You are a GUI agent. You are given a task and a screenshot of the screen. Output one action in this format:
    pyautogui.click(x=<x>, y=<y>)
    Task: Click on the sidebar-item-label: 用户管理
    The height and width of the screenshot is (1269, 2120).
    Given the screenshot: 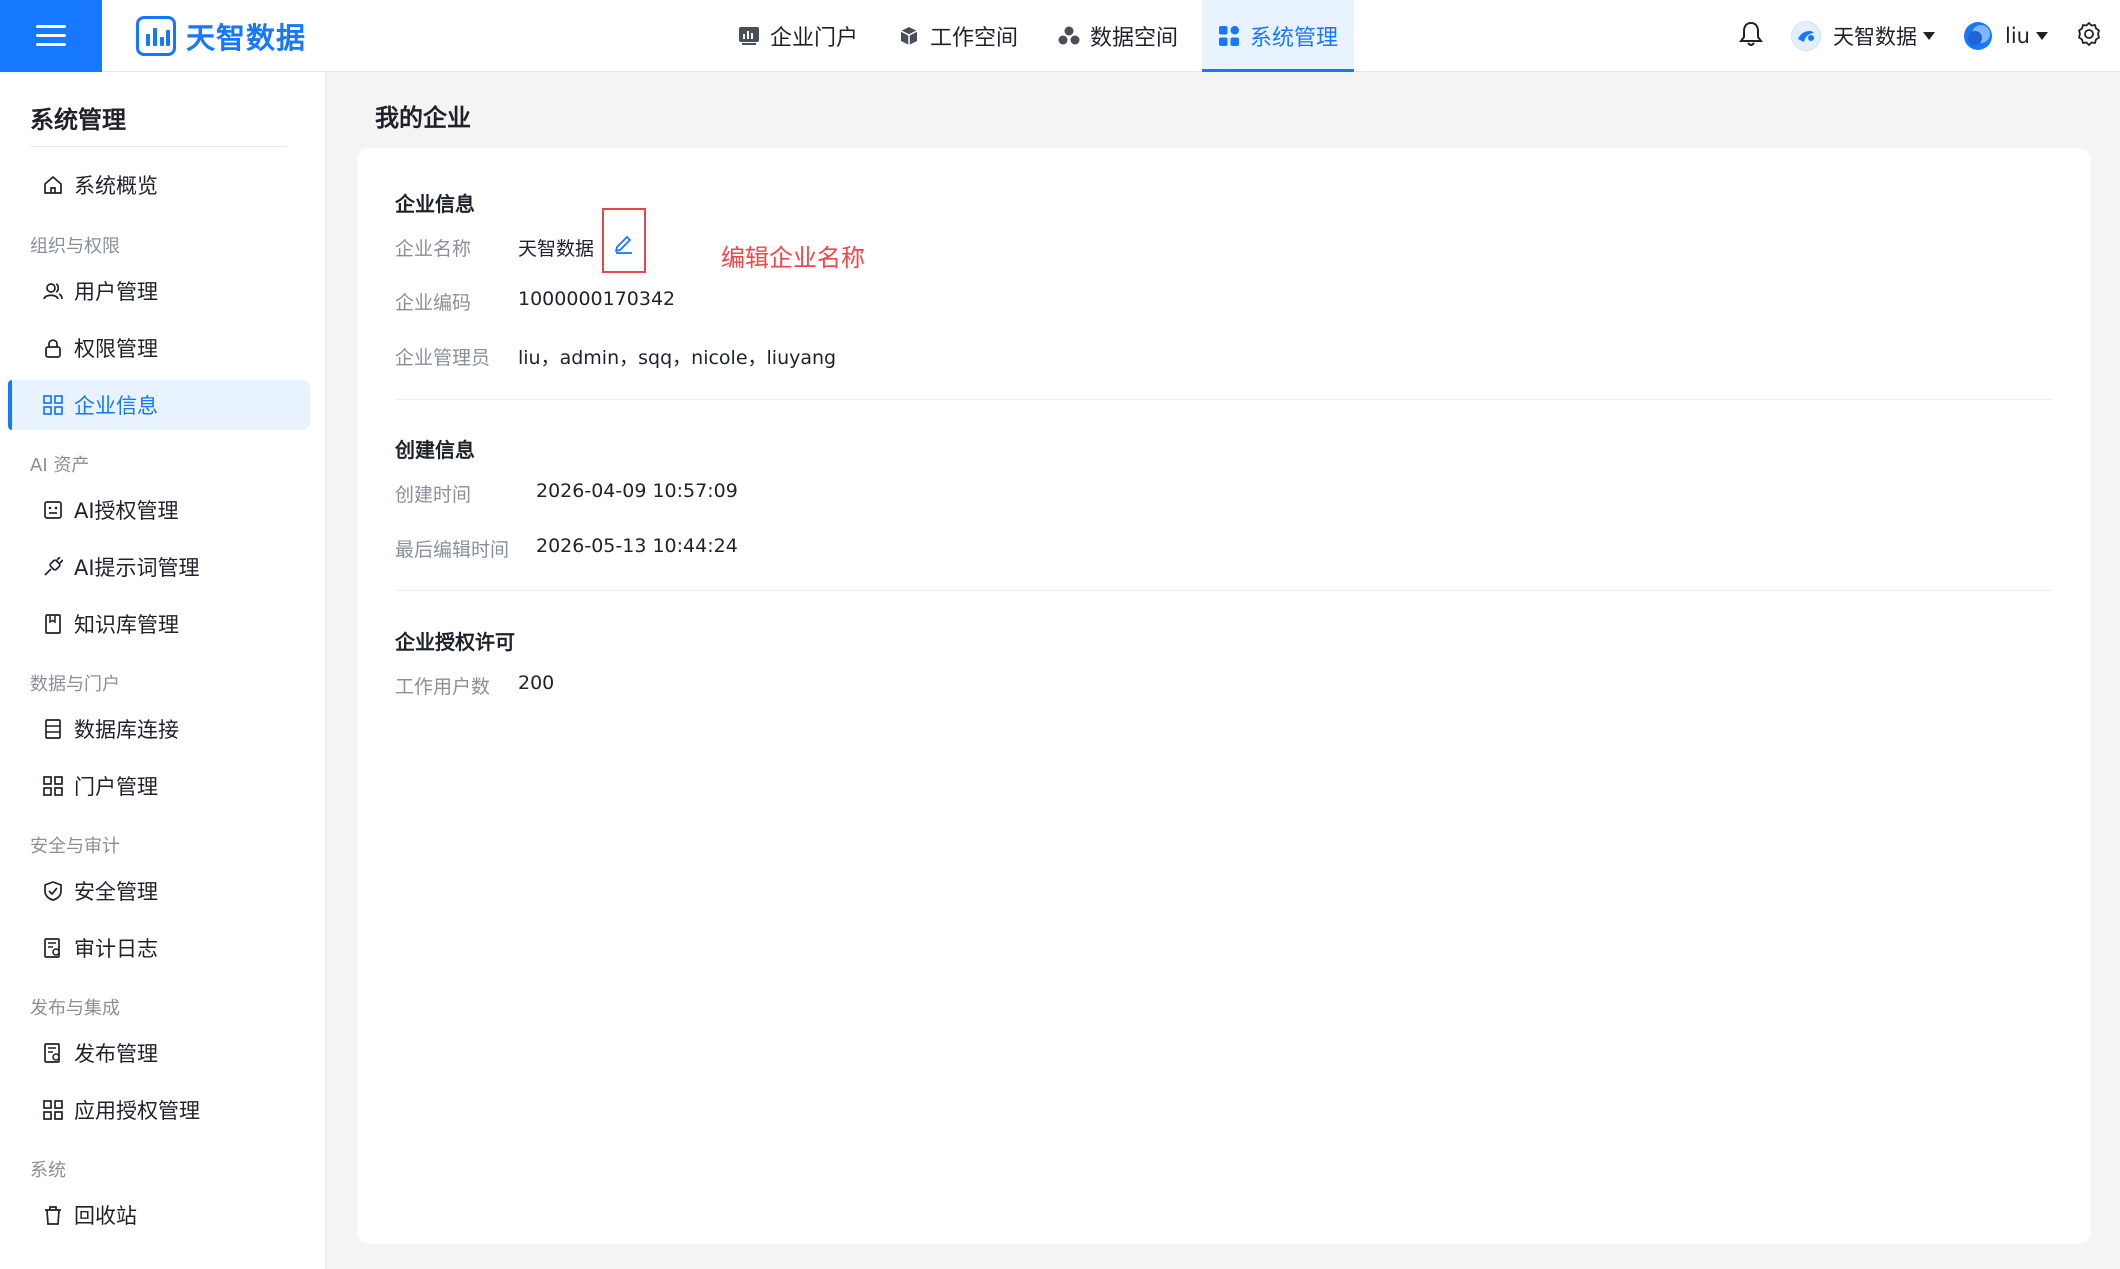 What is the action you would take?
    pyautogui.click(x=116, y=292)
    